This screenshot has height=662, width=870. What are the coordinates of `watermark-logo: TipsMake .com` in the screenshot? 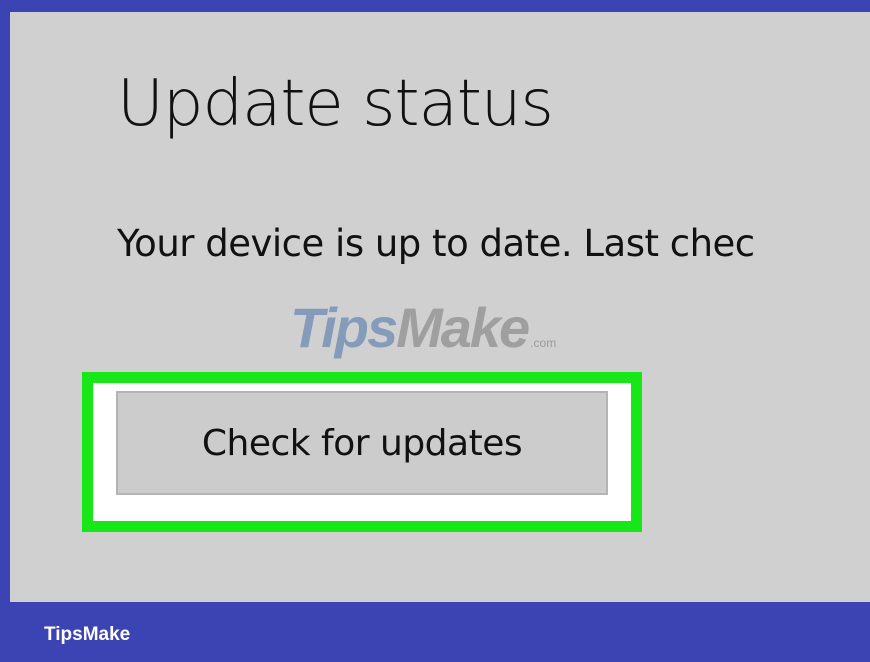 It's located at (423, 328).